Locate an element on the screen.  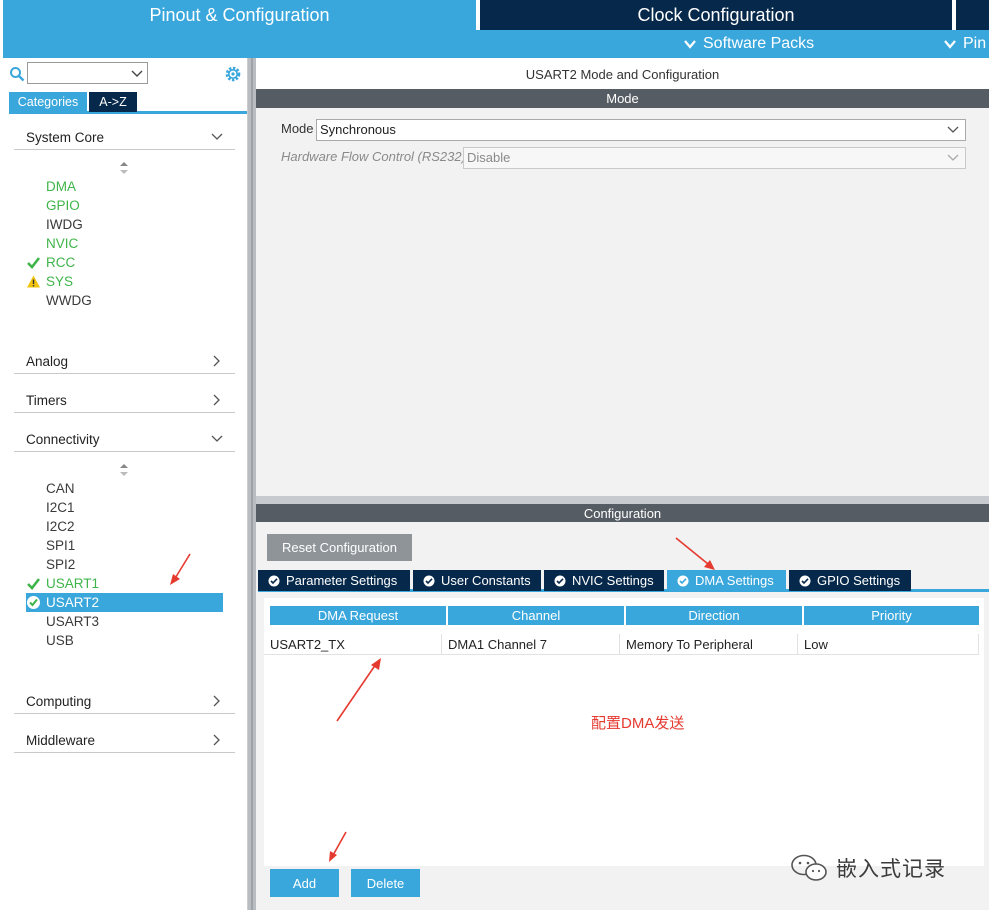
mode-label: Mode is located at coordinates (297, 128).